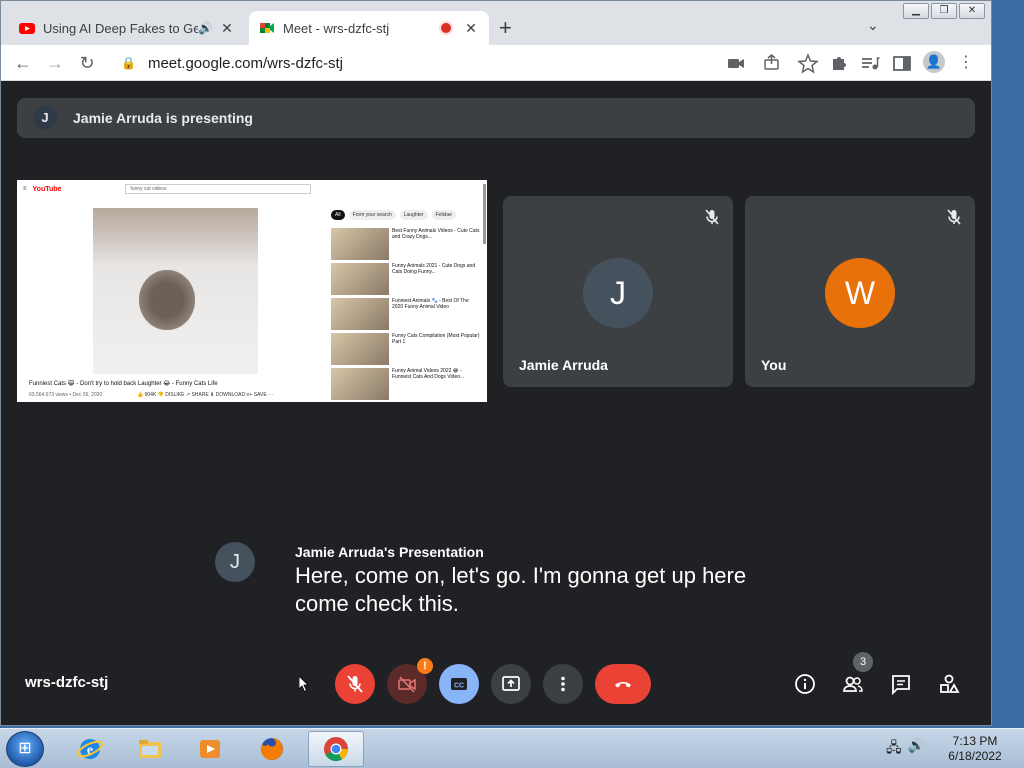  Describe the element at coordinates (505, 28) in the screenshot. I see `new-tab-button: +` at that location.